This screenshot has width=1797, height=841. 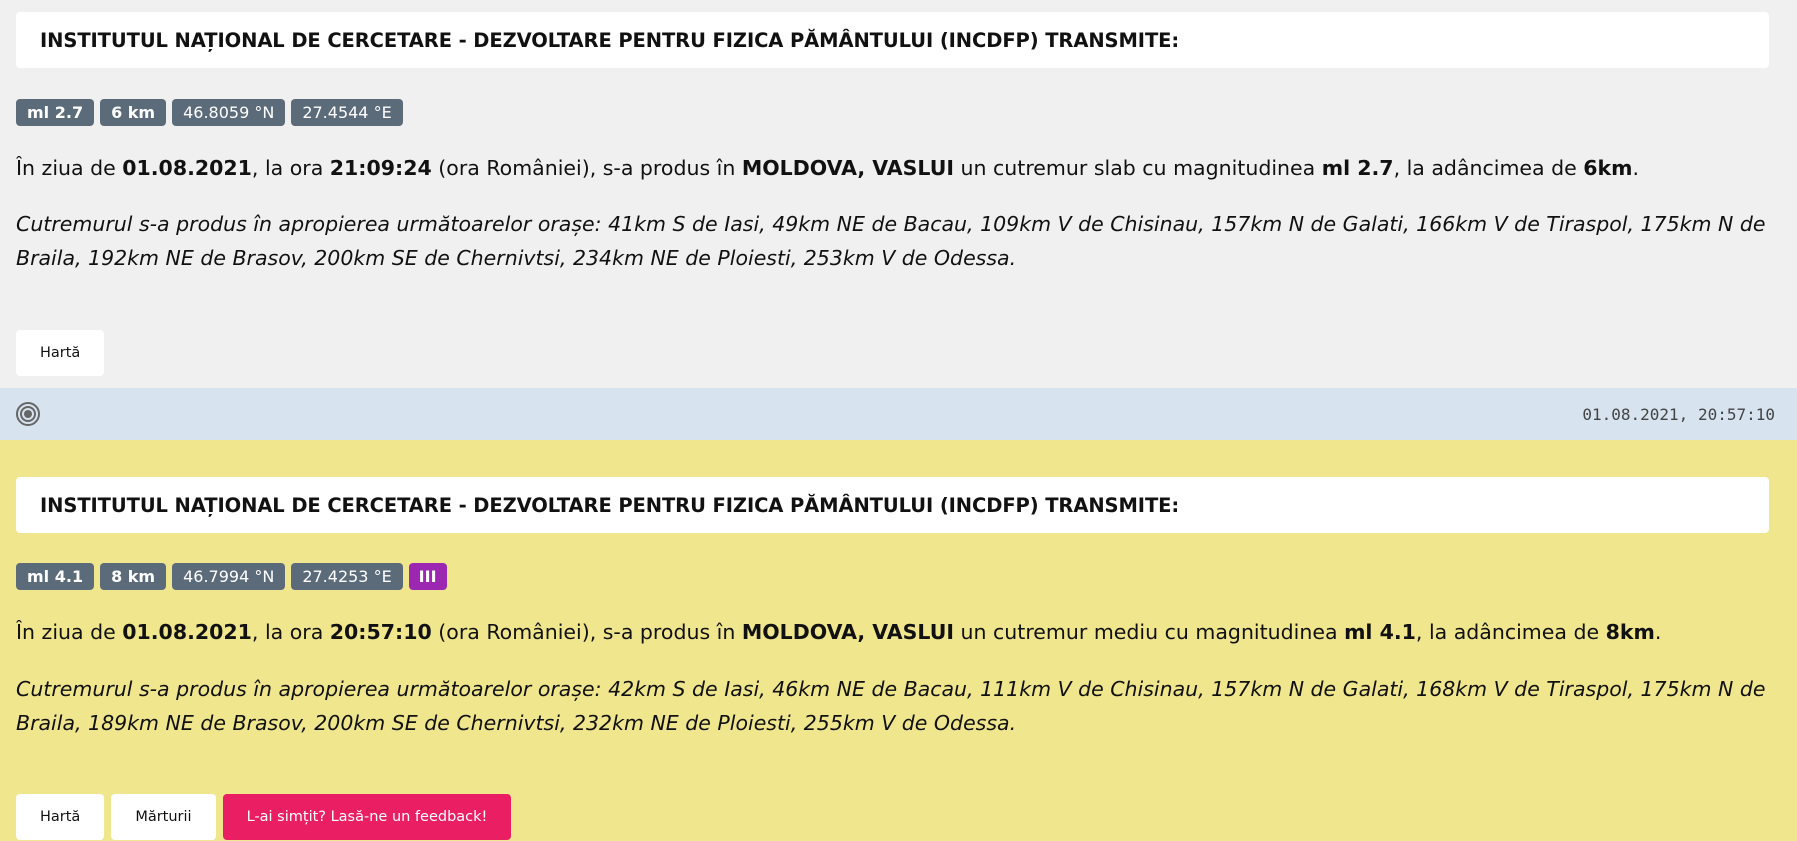 What do you see at coordinates (367, 817) in the screenshot?
I see `feedback-button: L-ai simțit? Lasă-ne un feedback!` at bounding box center [367, 817].